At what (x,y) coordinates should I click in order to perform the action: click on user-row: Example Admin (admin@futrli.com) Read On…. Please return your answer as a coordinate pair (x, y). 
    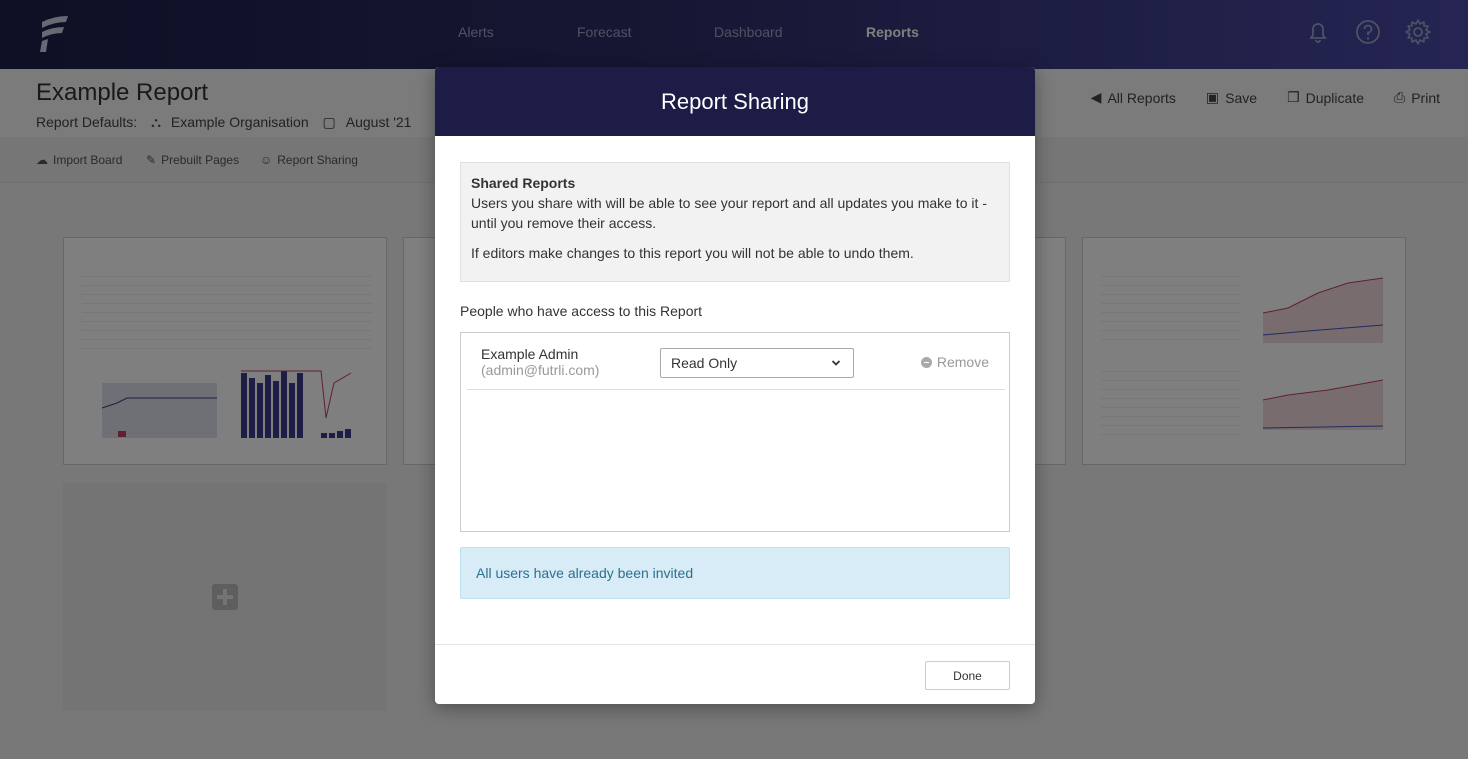
    Looking at the image, I should click on (736, 361).